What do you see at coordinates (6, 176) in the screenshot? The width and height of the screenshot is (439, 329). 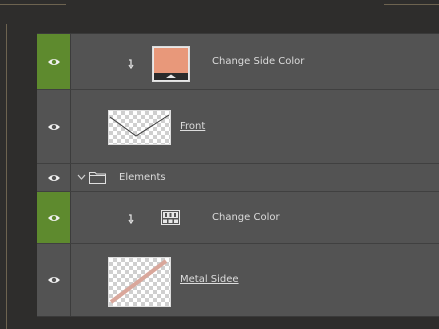 I see `frame-left-line` at bounding box center [6, 176].